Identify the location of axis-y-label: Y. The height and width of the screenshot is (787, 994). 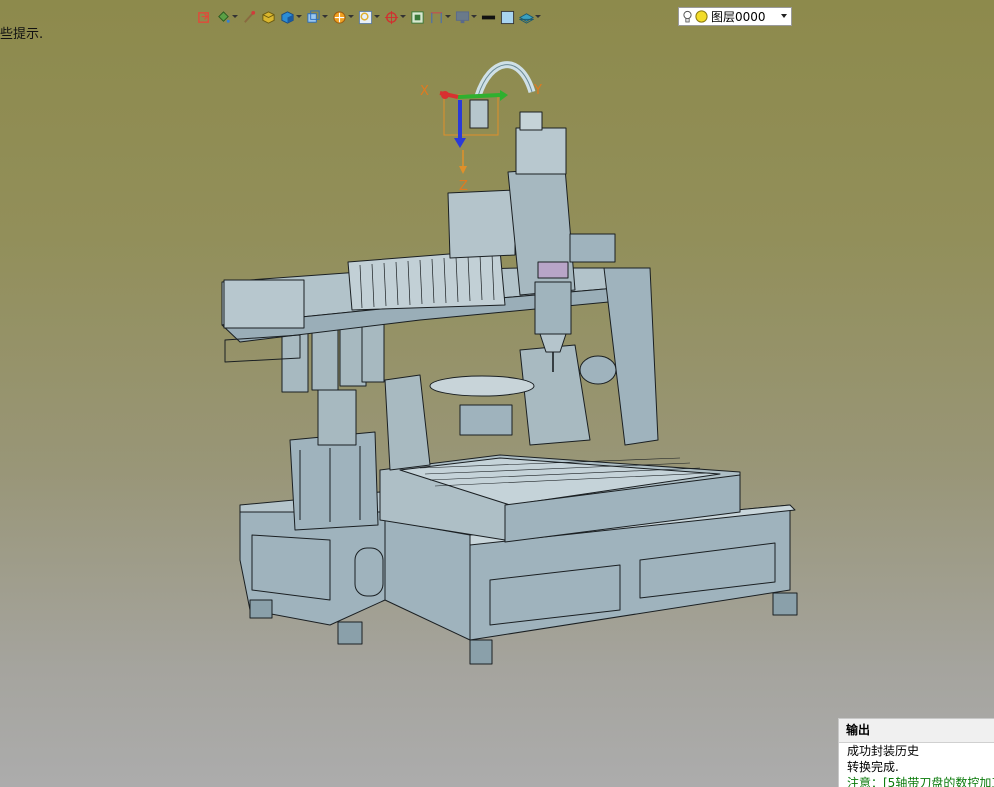
(537, 90).